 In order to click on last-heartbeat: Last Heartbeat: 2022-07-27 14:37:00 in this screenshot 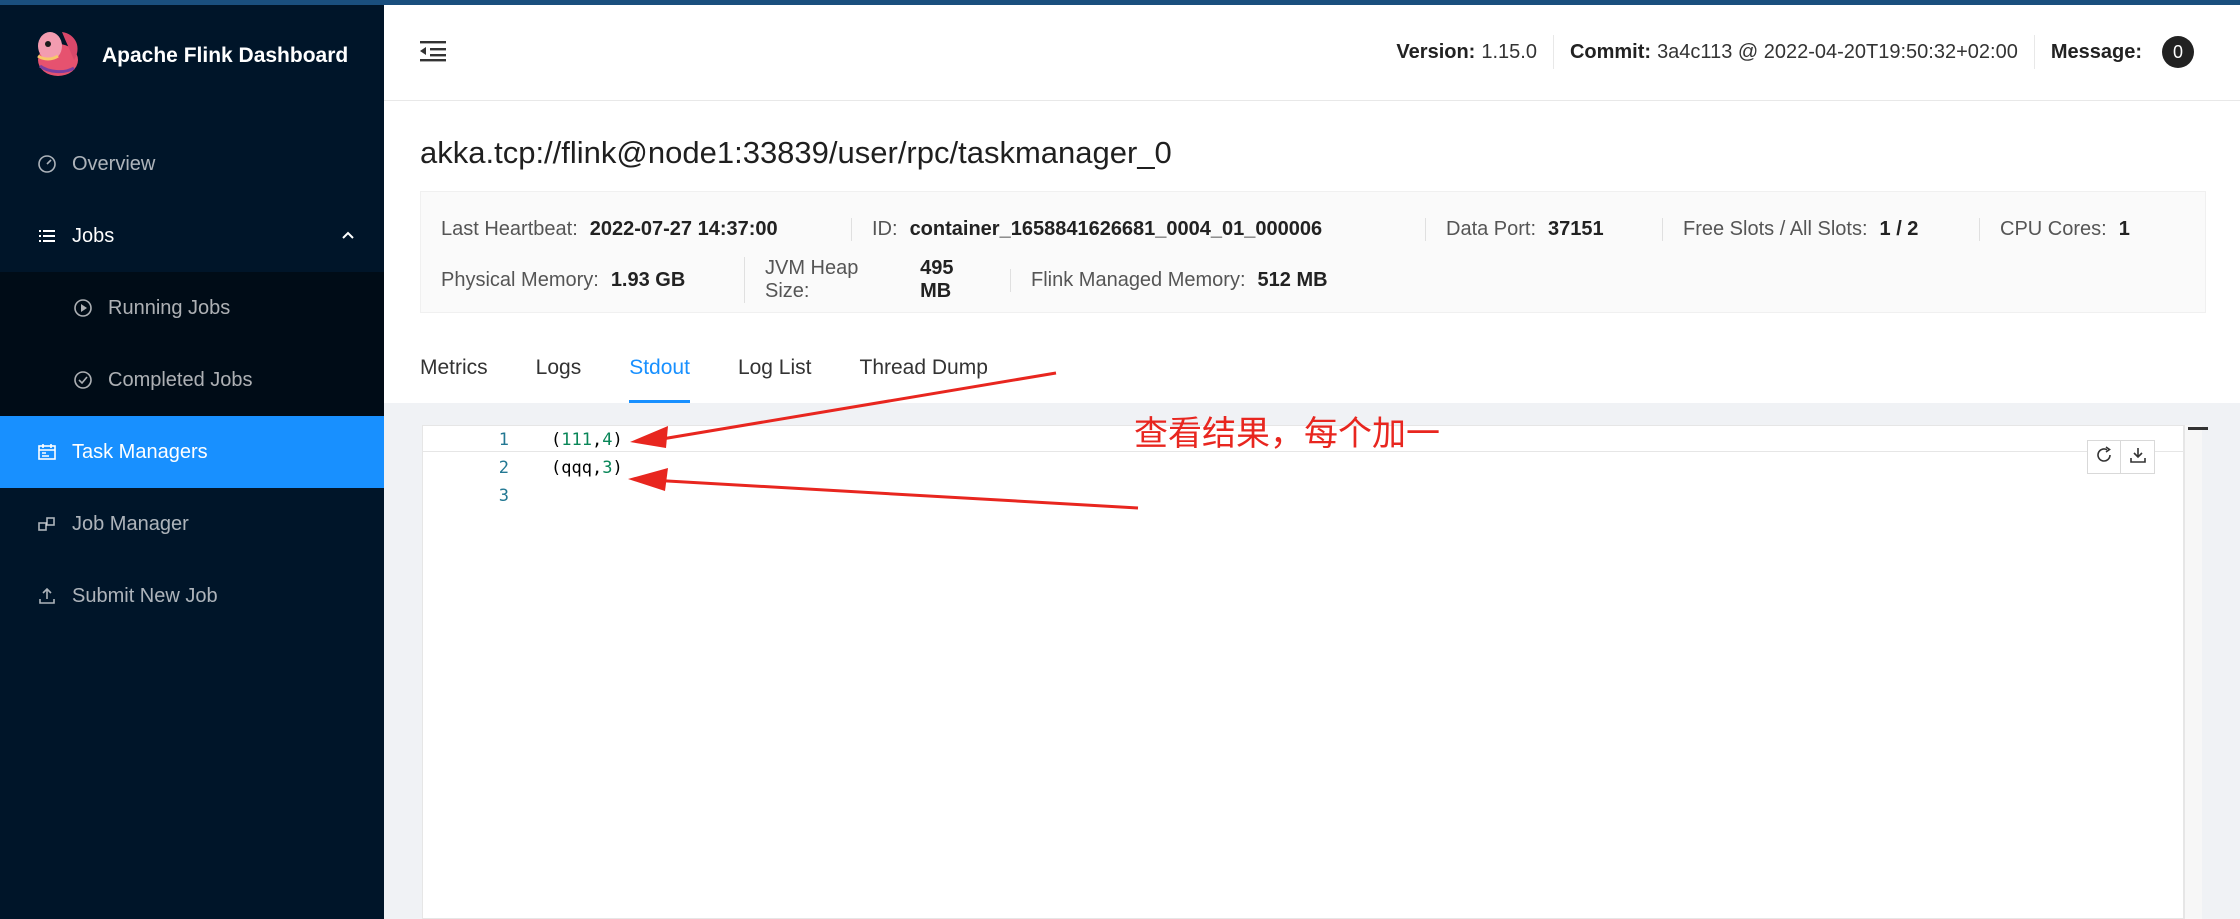, I will do `click(636, 229)`.